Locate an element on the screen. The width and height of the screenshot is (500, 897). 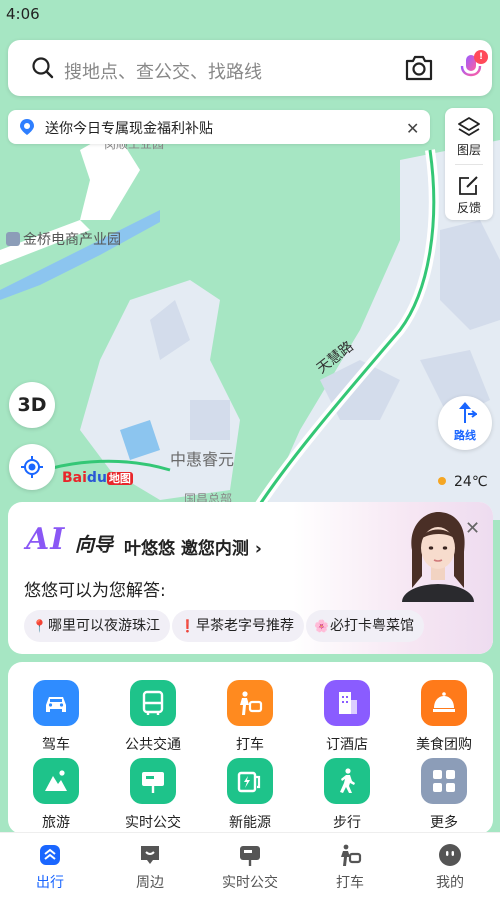
nav-tab-taxi: 打车 is located at coordinates (350, 865).